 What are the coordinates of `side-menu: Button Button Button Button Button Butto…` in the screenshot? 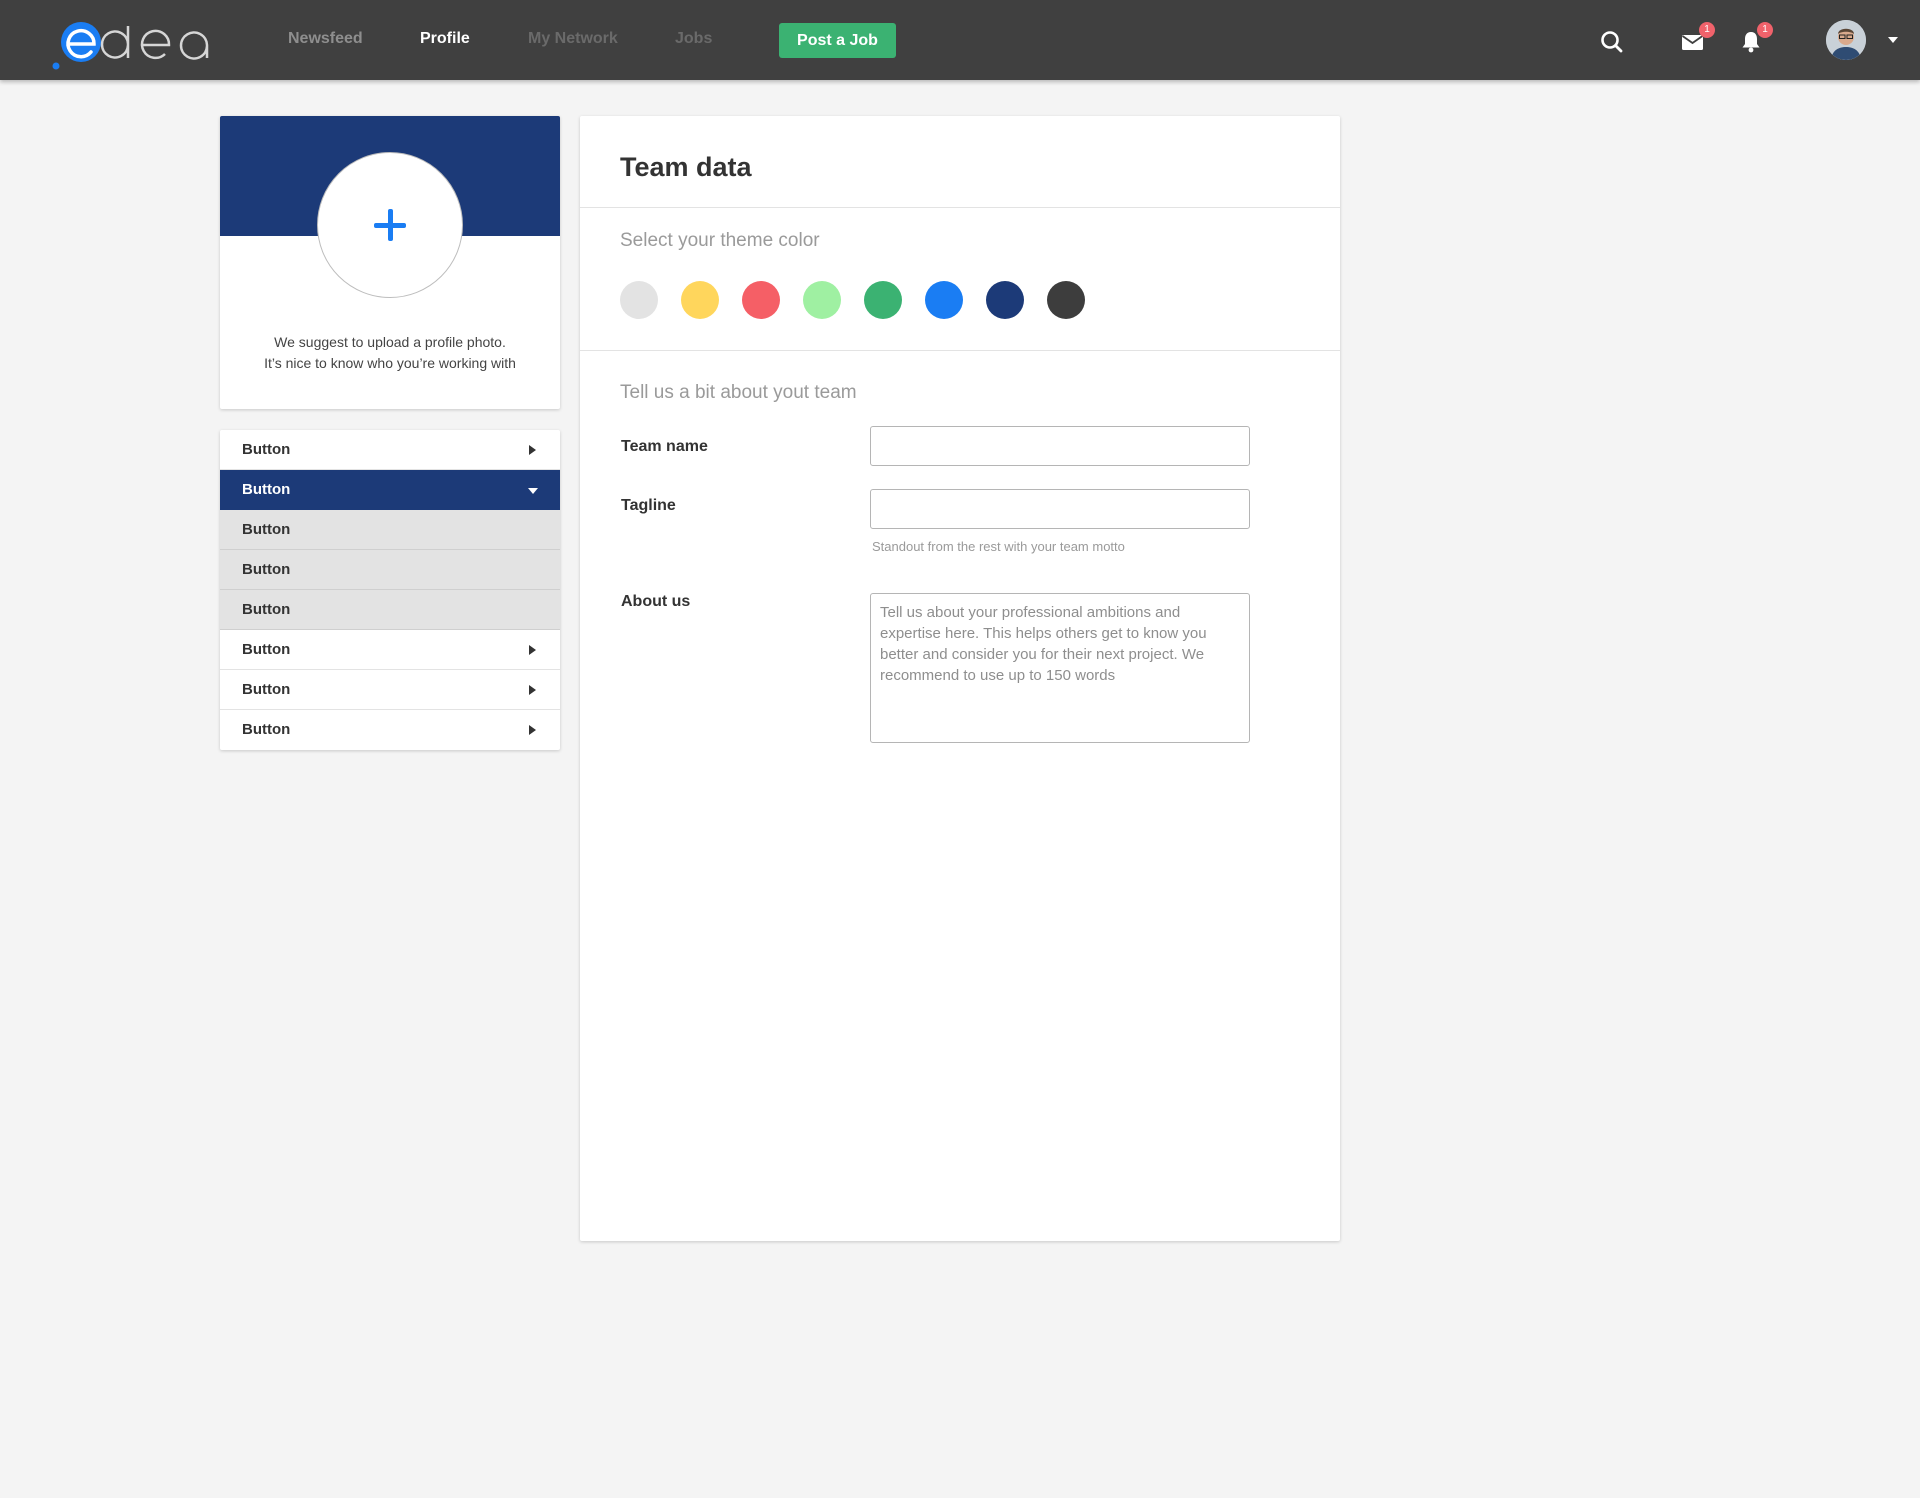 It's located at (390, 590).